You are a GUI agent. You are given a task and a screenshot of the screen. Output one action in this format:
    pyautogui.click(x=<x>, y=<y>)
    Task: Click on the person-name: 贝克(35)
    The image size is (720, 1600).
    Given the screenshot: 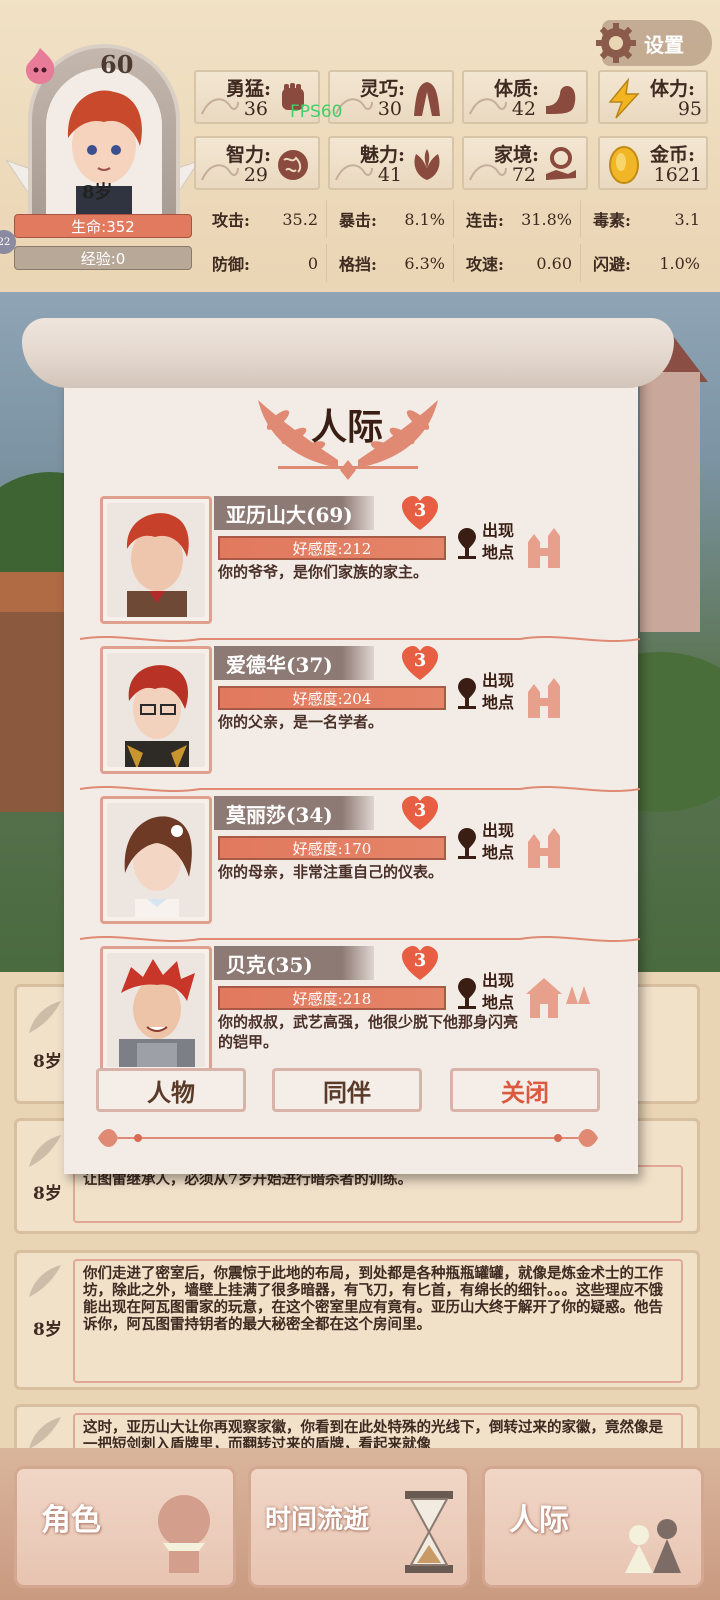 What is the action you would take?
    pyautogui.click(x=294, y=963)
    